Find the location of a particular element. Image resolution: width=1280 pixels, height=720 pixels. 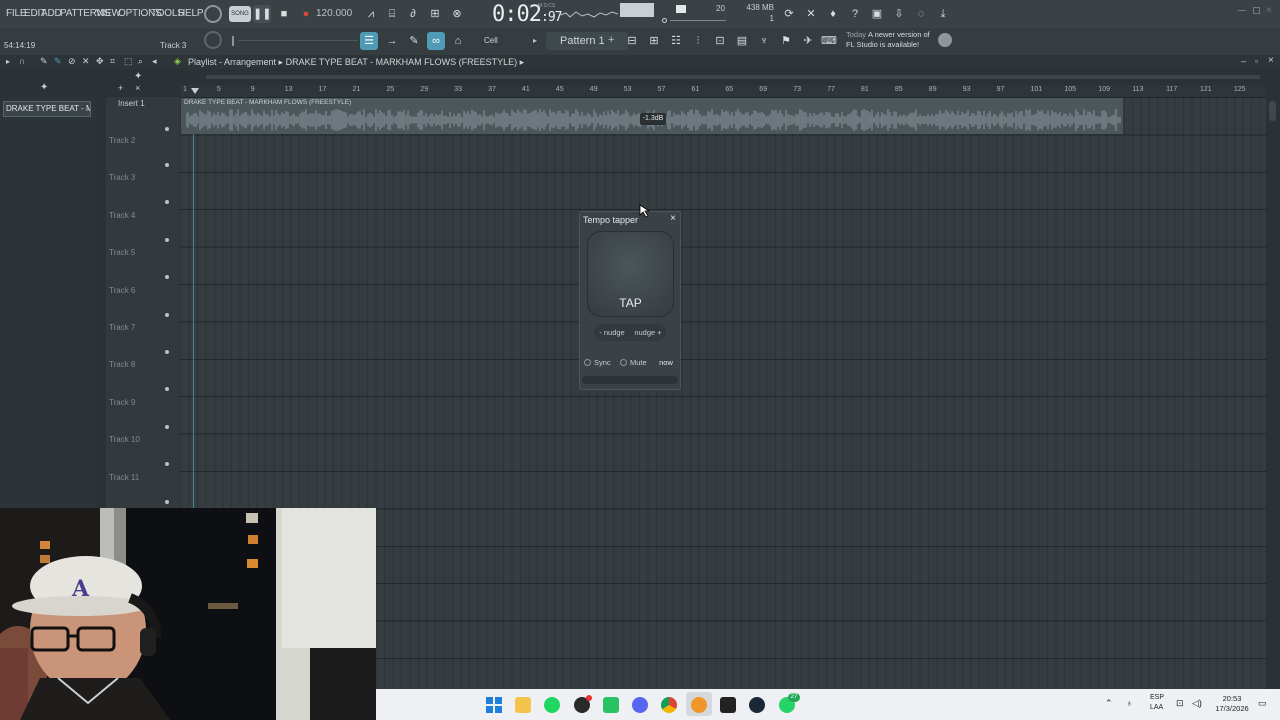

spotify-icon is located at coordinates (552, 705).